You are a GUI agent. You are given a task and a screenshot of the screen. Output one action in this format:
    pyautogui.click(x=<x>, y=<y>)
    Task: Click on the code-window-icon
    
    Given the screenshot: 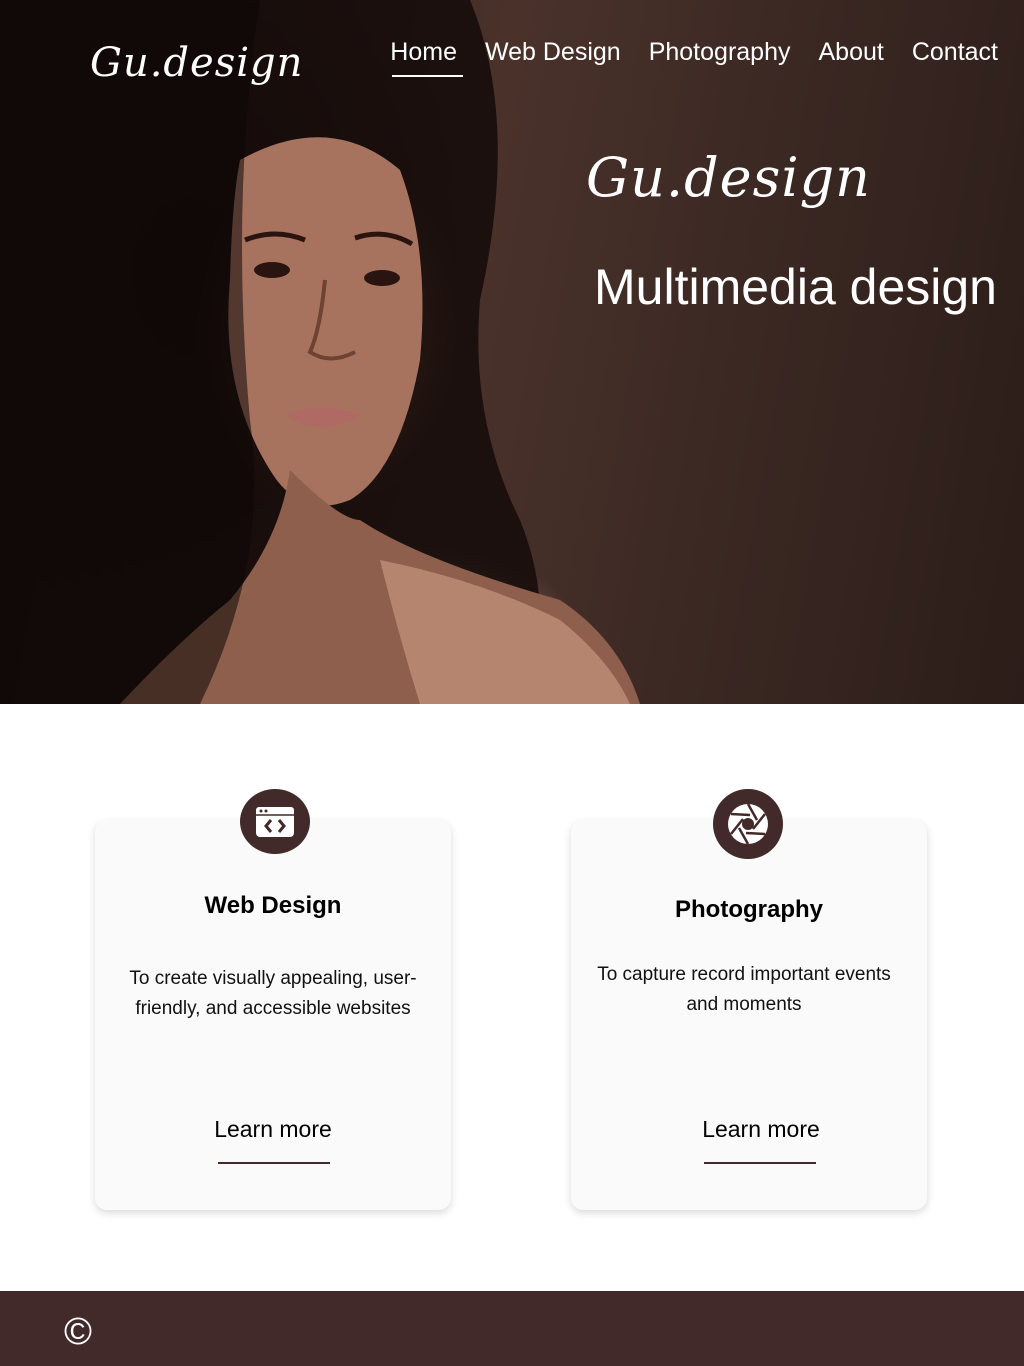 What is the action you would take?
    pyautogui.click(x=275, y=821)
    